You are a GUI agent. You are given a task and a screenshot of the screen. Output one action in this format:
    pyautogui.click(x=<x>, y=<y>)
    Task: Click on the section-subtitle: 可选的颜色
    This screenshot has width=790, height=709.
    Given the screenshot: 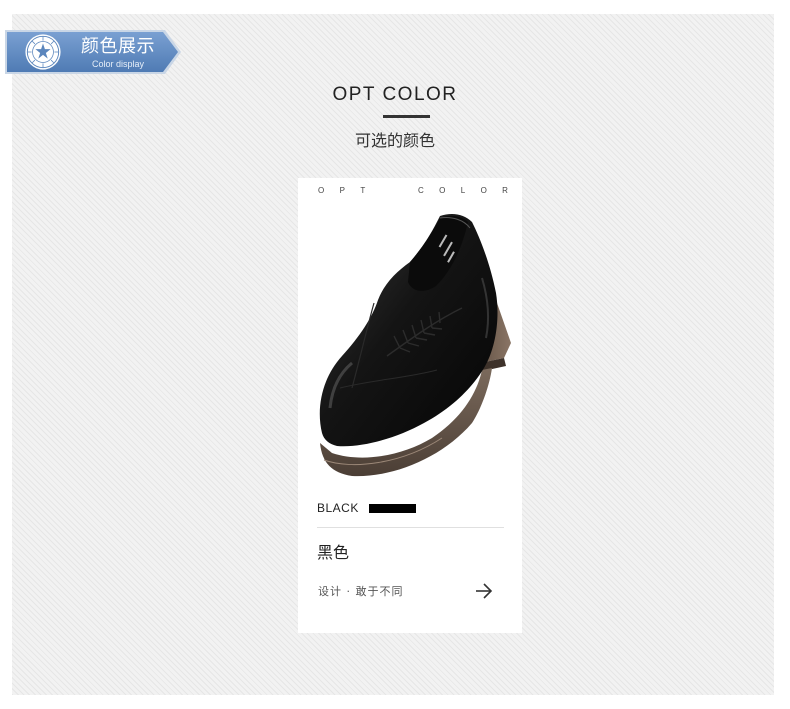 What is the action you would take?
    pyautogui.click(x=394, y=140)
    